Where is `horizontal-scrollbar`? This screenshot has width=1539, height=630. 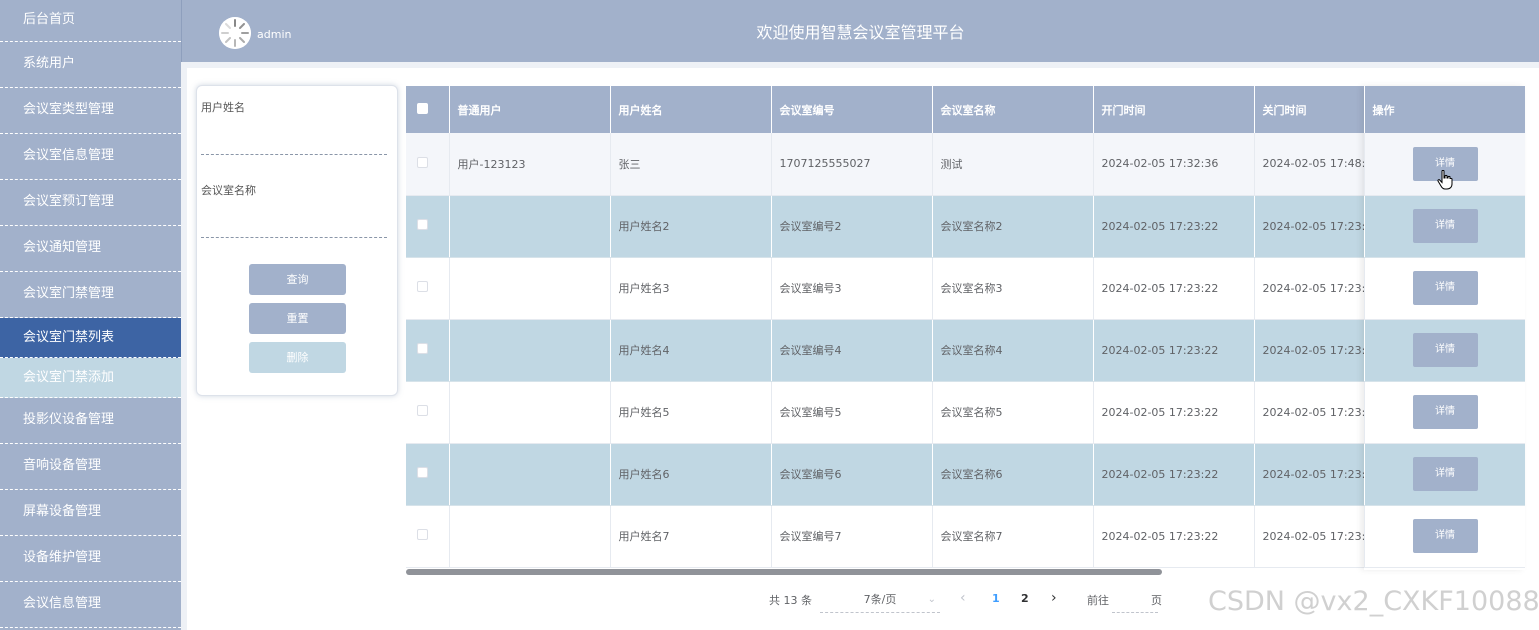
horizontal-scrollbar is located at coordinates (784, 572).